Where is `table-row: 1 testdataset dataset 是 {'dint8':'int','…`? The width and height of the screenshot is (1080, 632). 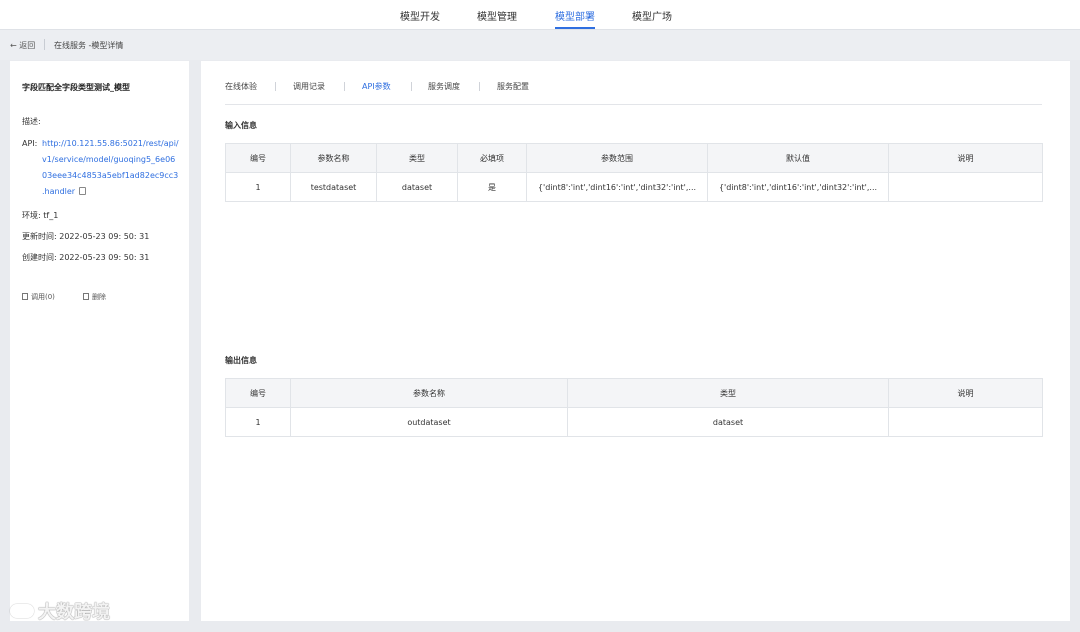
table-row: 1 testdataset dataset 是 {'dint8':'int','… is located at coordinates (634, 187).